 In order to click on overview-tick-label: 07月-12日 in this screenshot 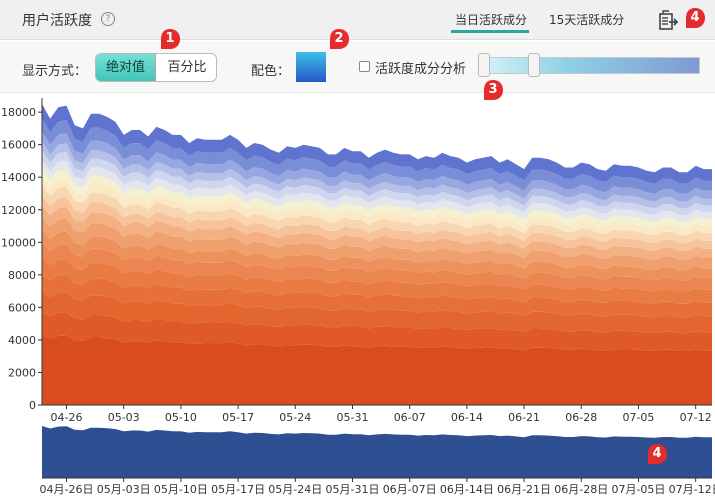, I will do `click(692, 489)`.